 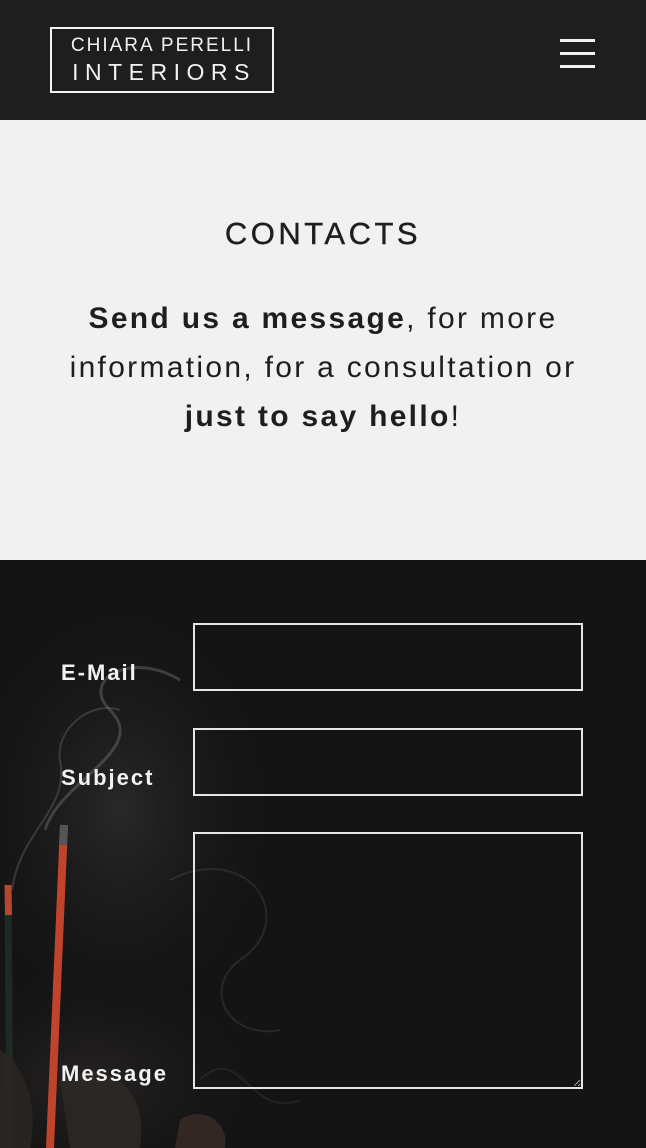 What do you see at coordinates (456, 416) in the screenshot?
I see `intro-text-end: !` at bounding box center [456, 416].